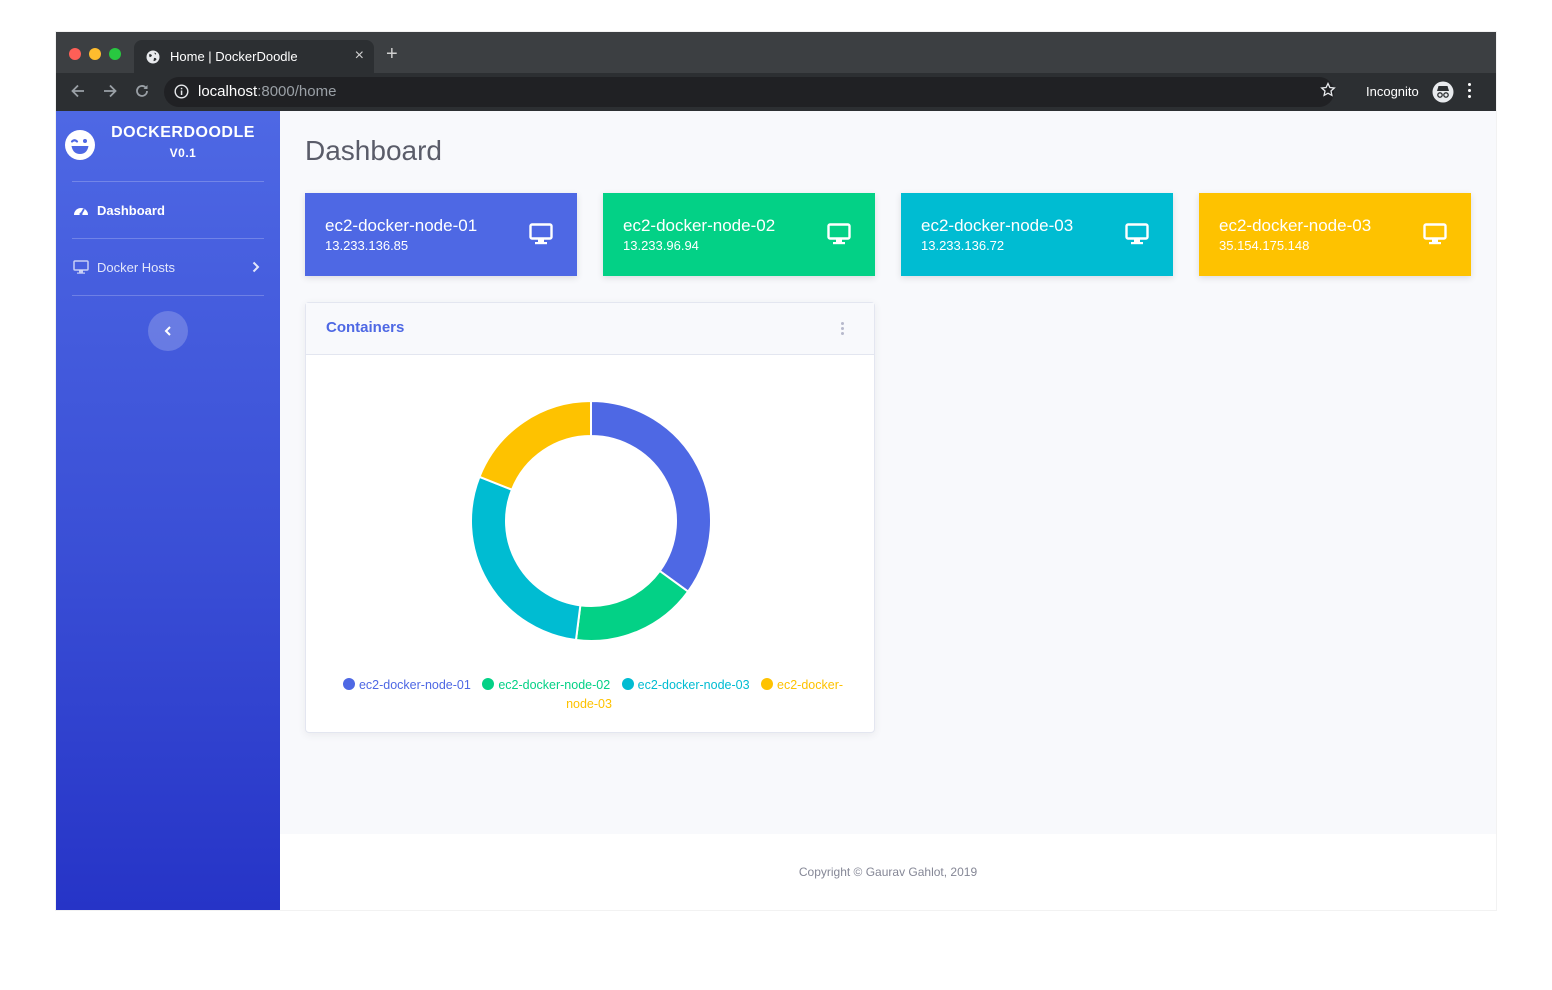 This screenshot has height=990, width=1552. What do you see at coordinates (699, 225) in the screenshot?
I see `node-name: ec2-docker-node-02` at bounding box center [699, 225].